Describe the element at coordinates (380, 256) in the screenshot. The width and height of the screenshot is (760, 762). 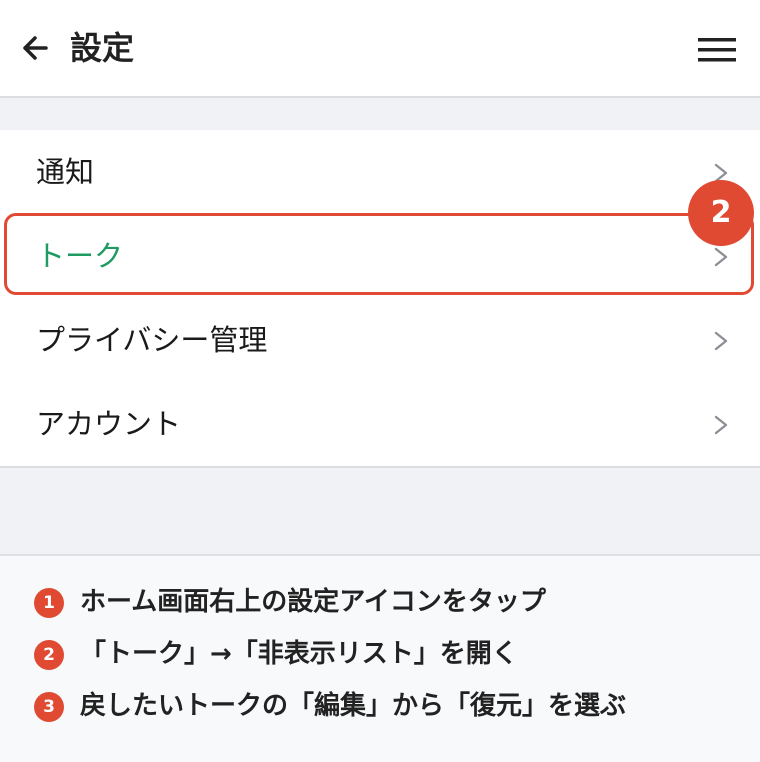
I see `settings-item-talk: トーク` at that location.